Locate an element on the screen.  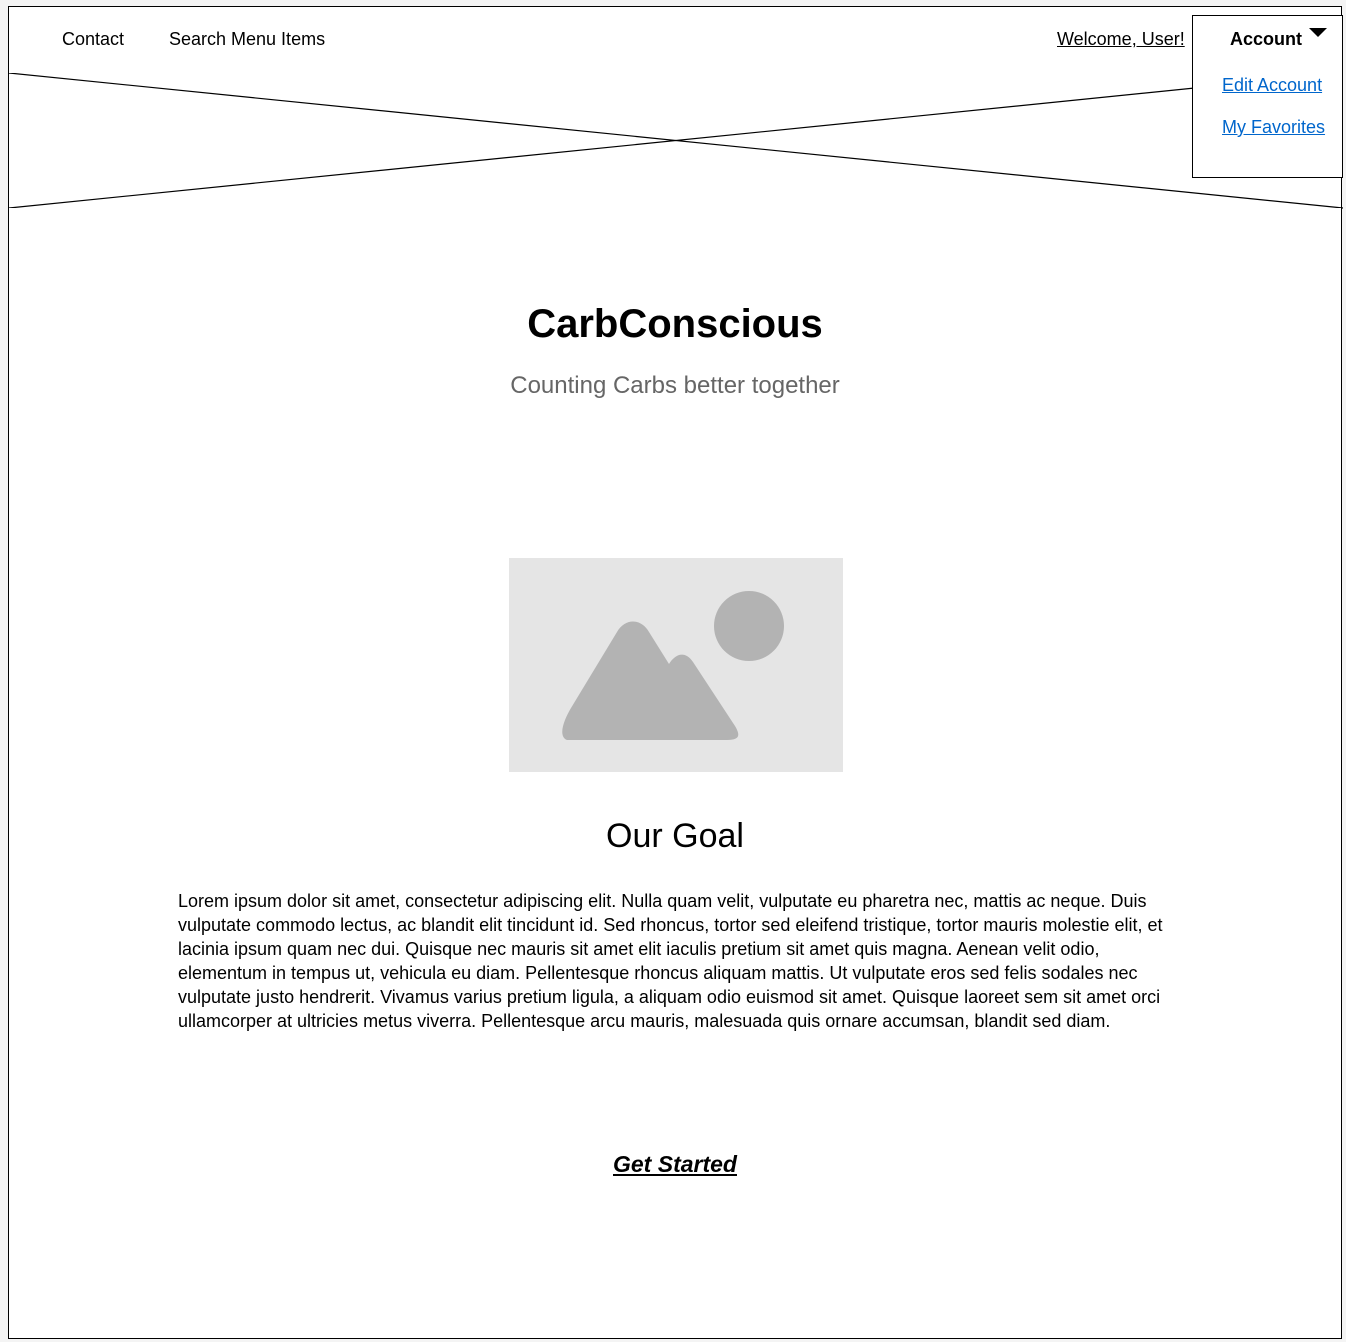
banner-cross-lines is located at coordinates (676, 141).